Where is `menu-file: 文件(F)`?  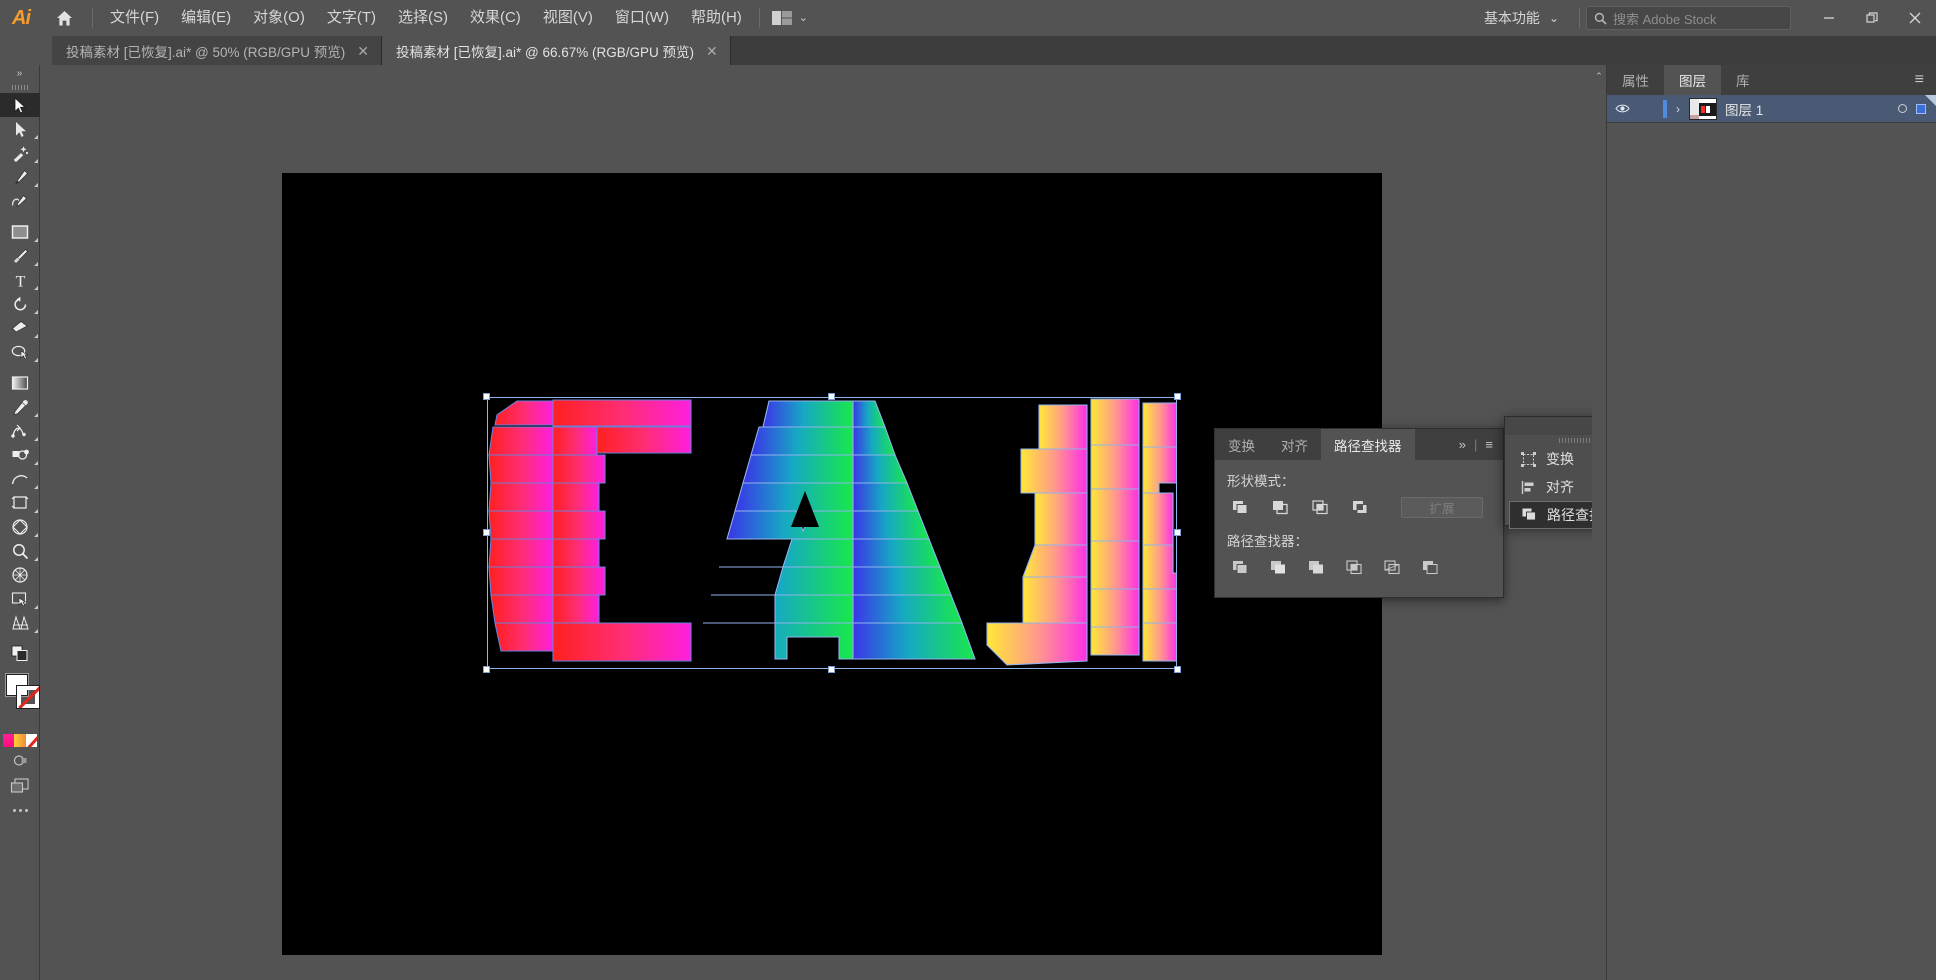
menu-file: 文件(F) is located at coordinates (134, 18).